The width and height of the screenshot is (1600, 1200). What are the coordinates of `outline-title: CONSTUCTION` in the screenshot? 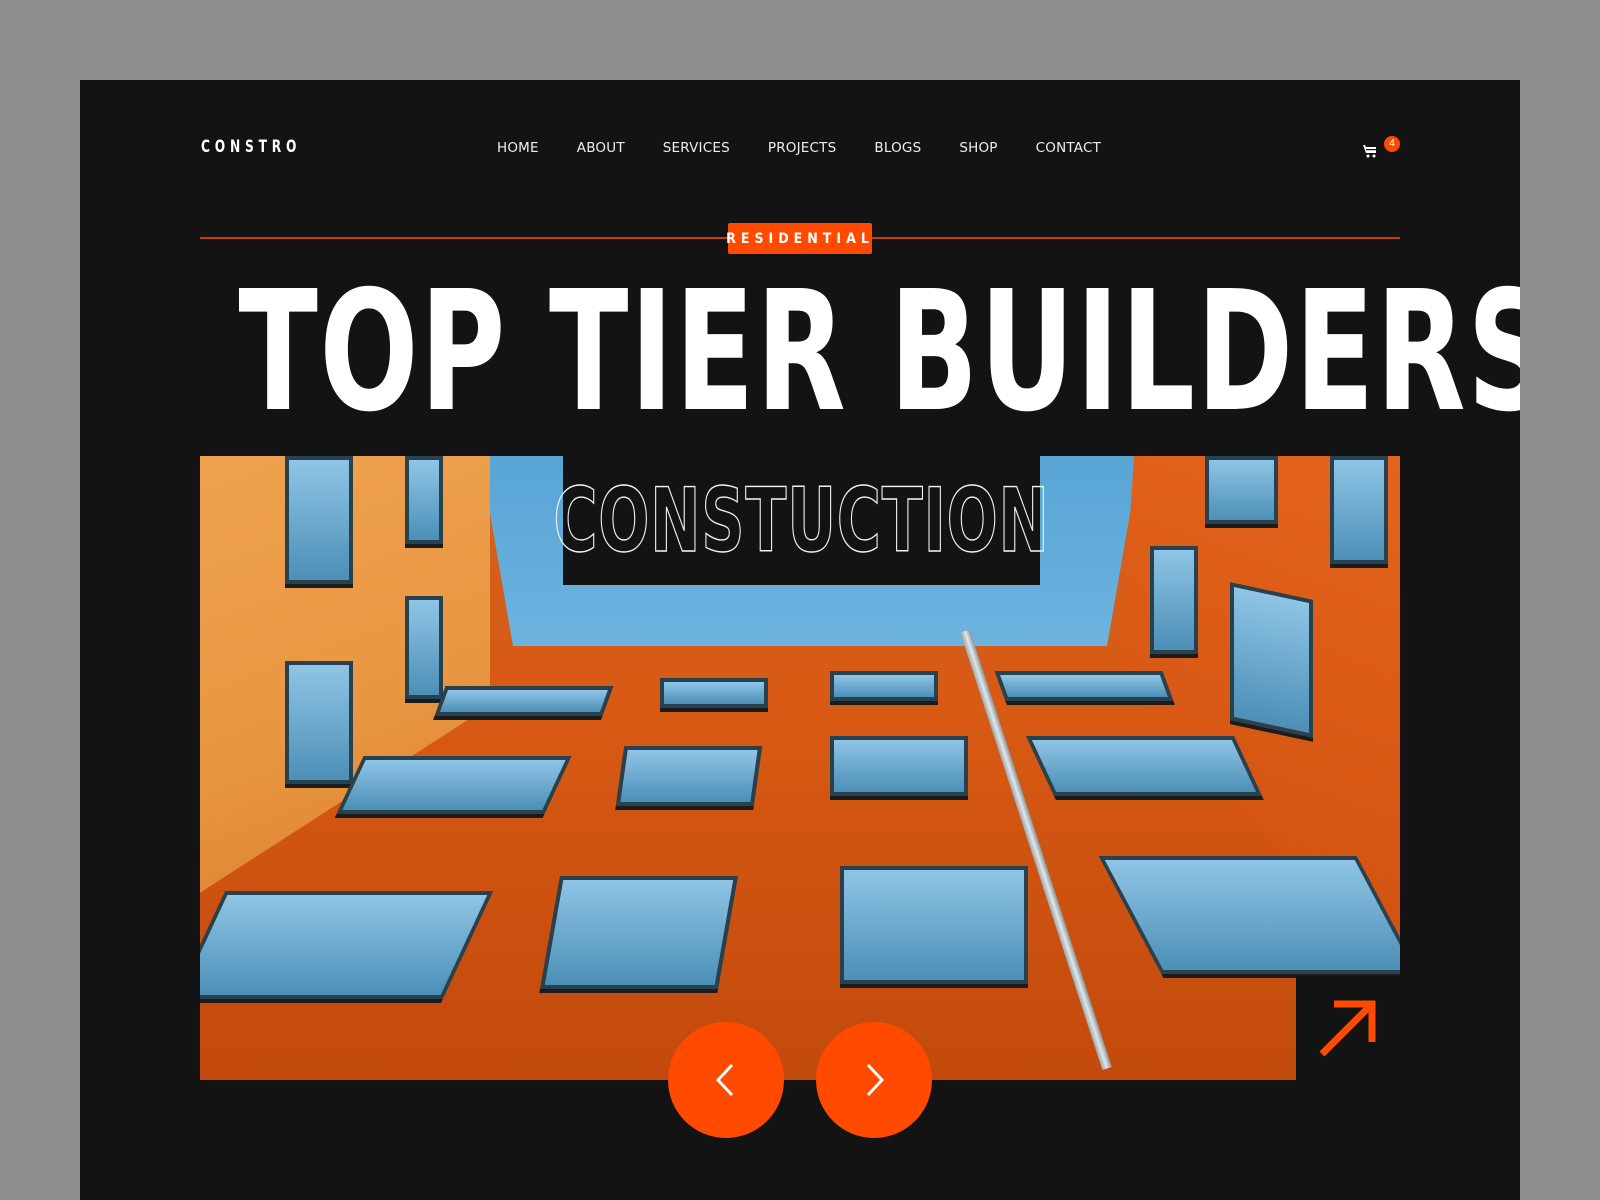 It's located at (801, 520).